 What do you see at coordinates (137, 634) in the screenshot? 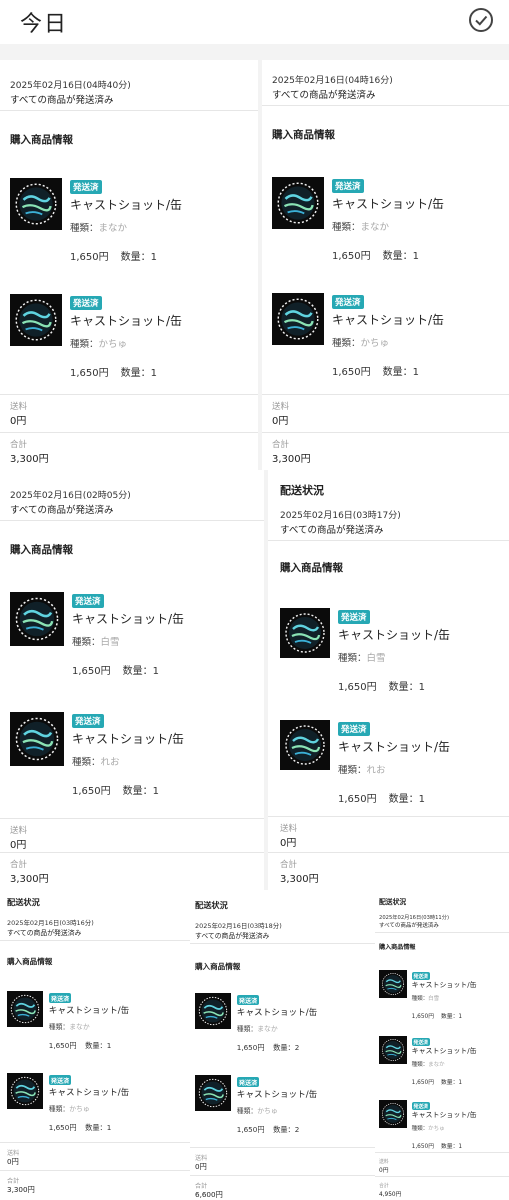
I see `product-item: 発送済キャストショット/缶 種類：白雪 1,650円 数量：1` at bounding box center [137, 634].